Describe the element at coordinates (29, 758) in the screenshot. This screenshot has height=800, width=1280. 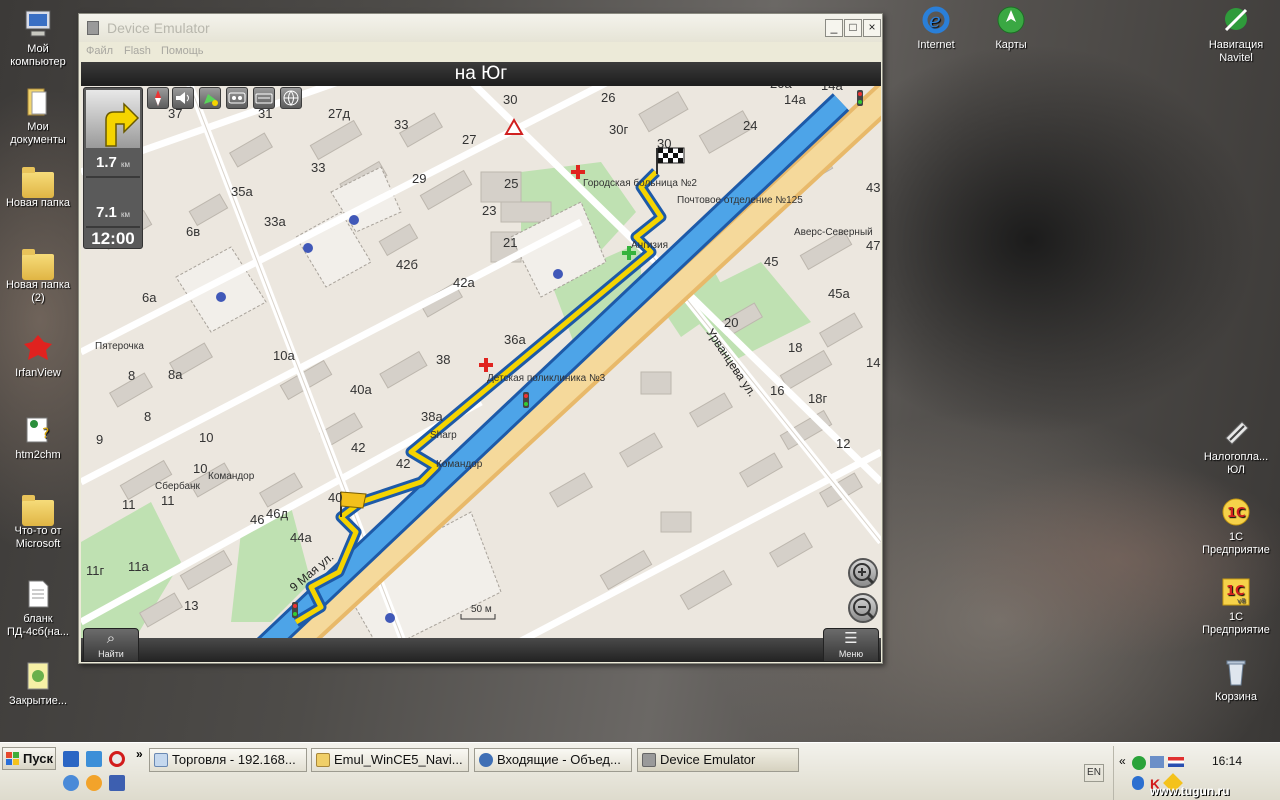
I see `start-button: Пуск` at that location.